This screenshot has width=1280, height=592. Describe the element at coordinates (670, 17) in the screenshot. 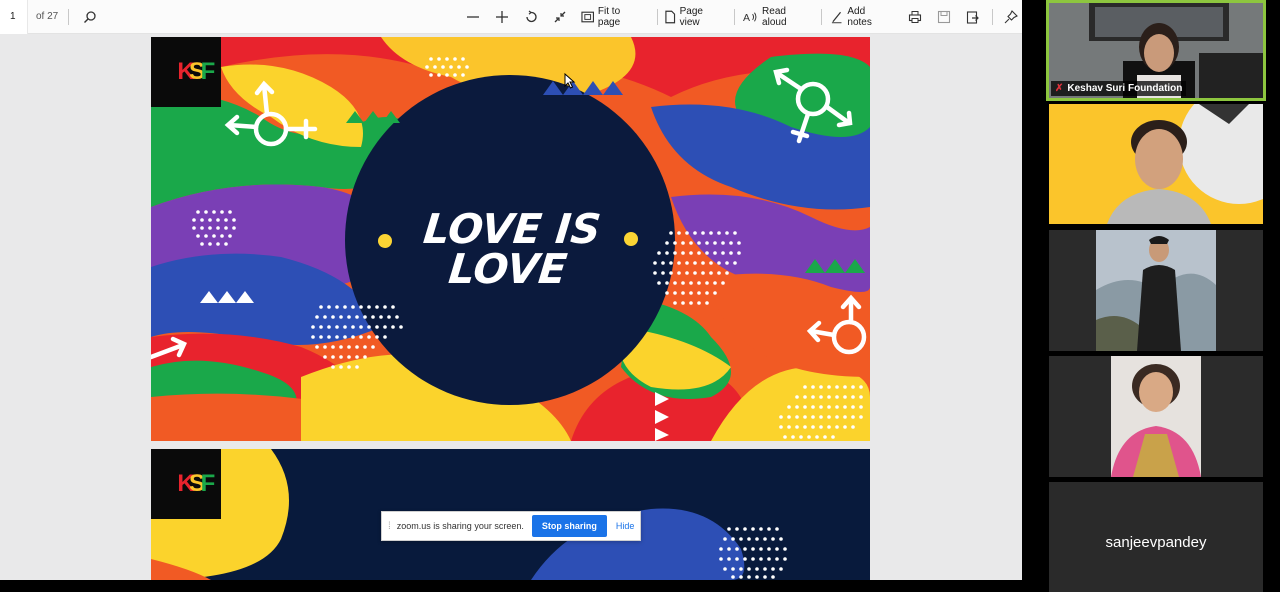

I see `page-view-icon` at that location.